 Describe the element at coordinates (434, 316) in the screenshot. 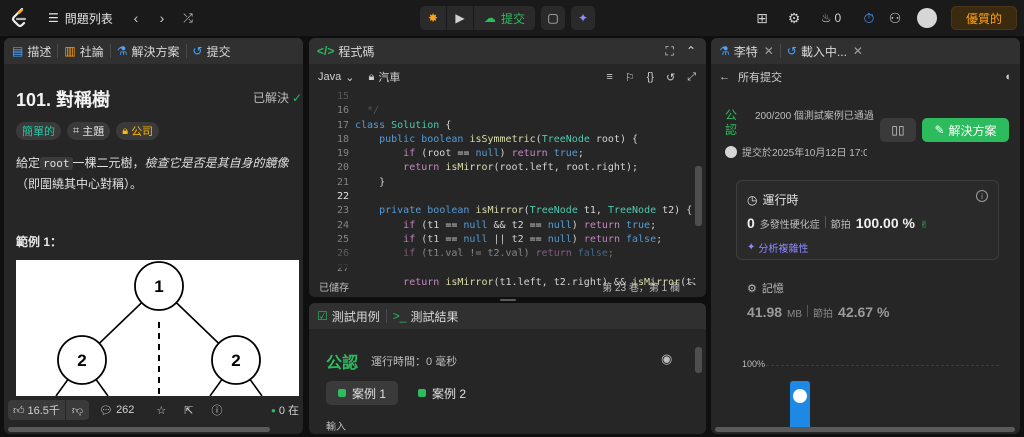

I see `tab-label: 測試結果` at that location.